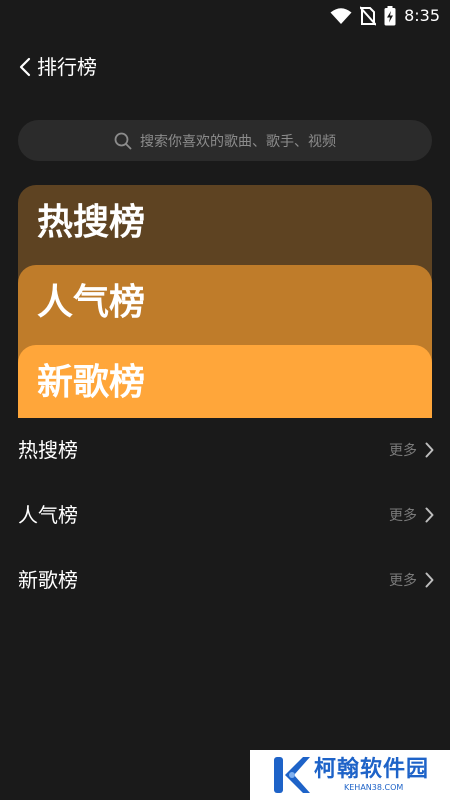 Image resolution: width=450 pixels, height=800 pixels. I want to click on watermark-text: 柯翰软件园, so click(372, 769).